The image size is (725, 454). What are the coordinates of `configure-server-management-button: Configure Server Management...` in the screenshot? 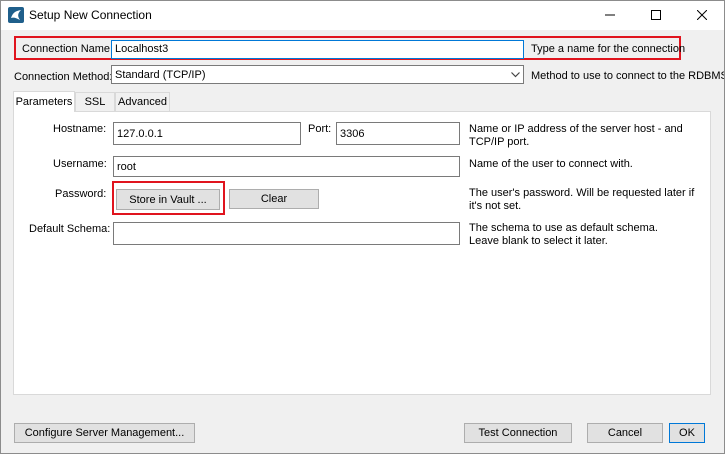 It's located at (104, 433).